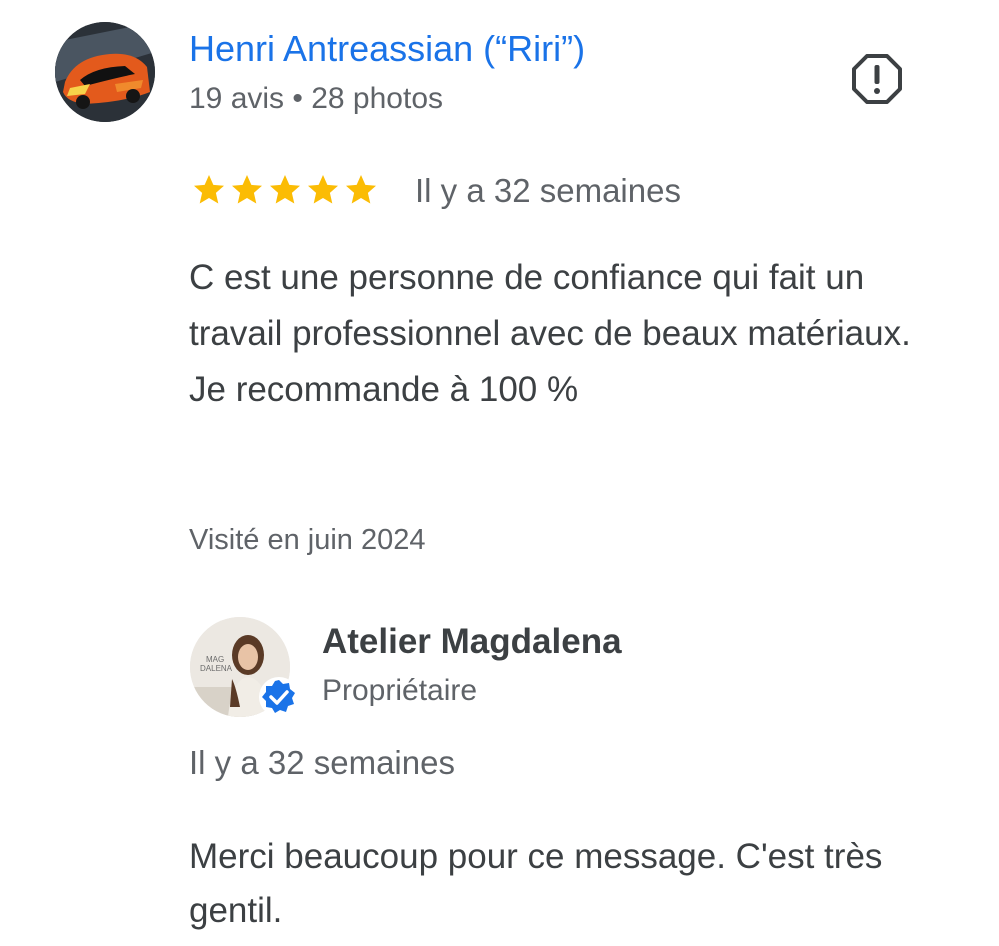  I want to click on owner-name: Atelier Magdalena, so click(472, 641).